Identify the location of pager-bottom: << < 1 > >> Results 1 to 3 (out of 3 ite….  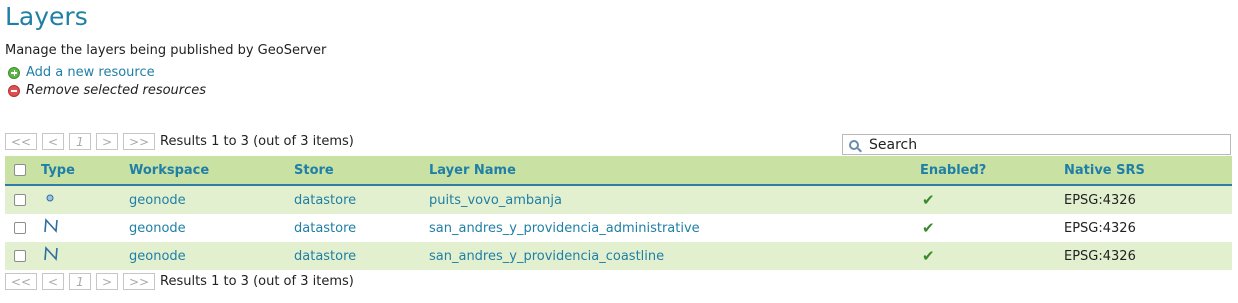
(179, 281).